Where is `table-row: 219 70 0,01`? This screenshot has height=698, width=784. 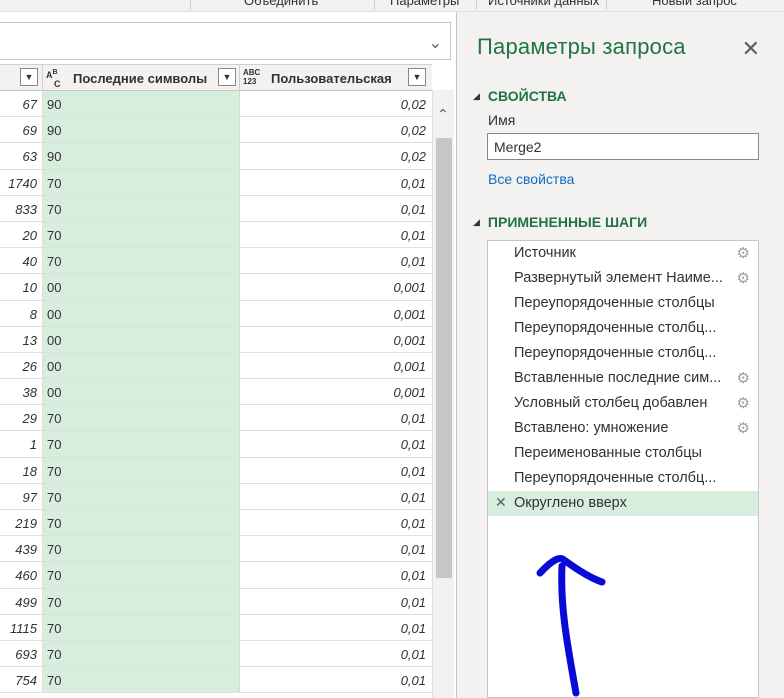 table-row: 219 70 0,01 is located at coordinates (216, 523).